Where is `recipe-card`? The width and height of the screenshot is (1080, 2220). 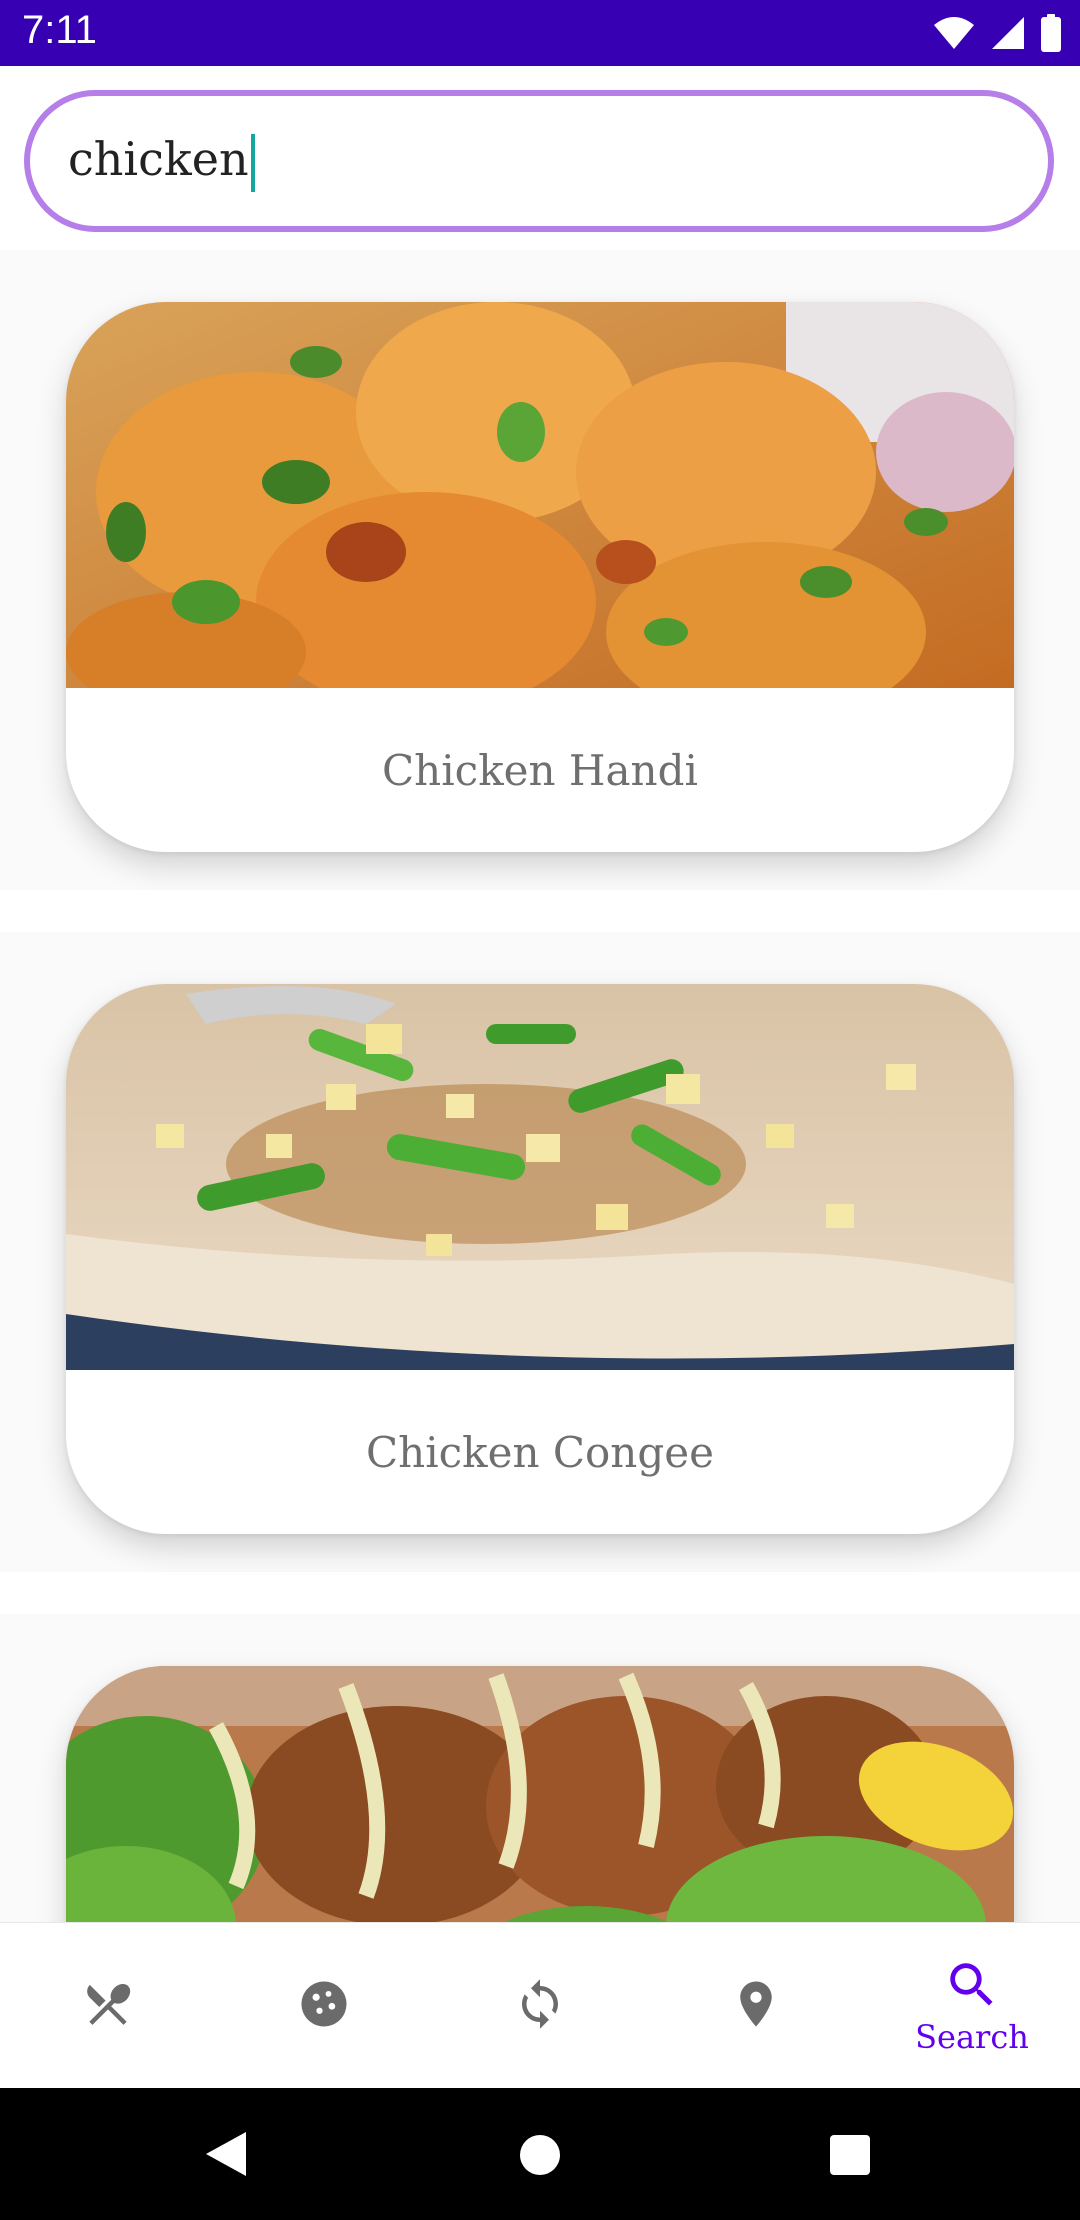
recipe-card is located at coordinates (540, 1794).